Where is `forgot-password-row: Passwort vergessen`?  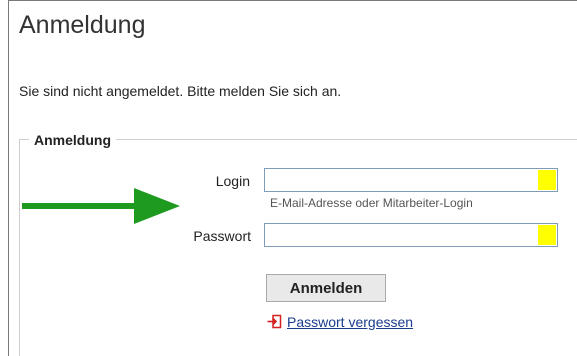
forgot-password-row: Passwort vergessen is located at coordinates (340, 322).